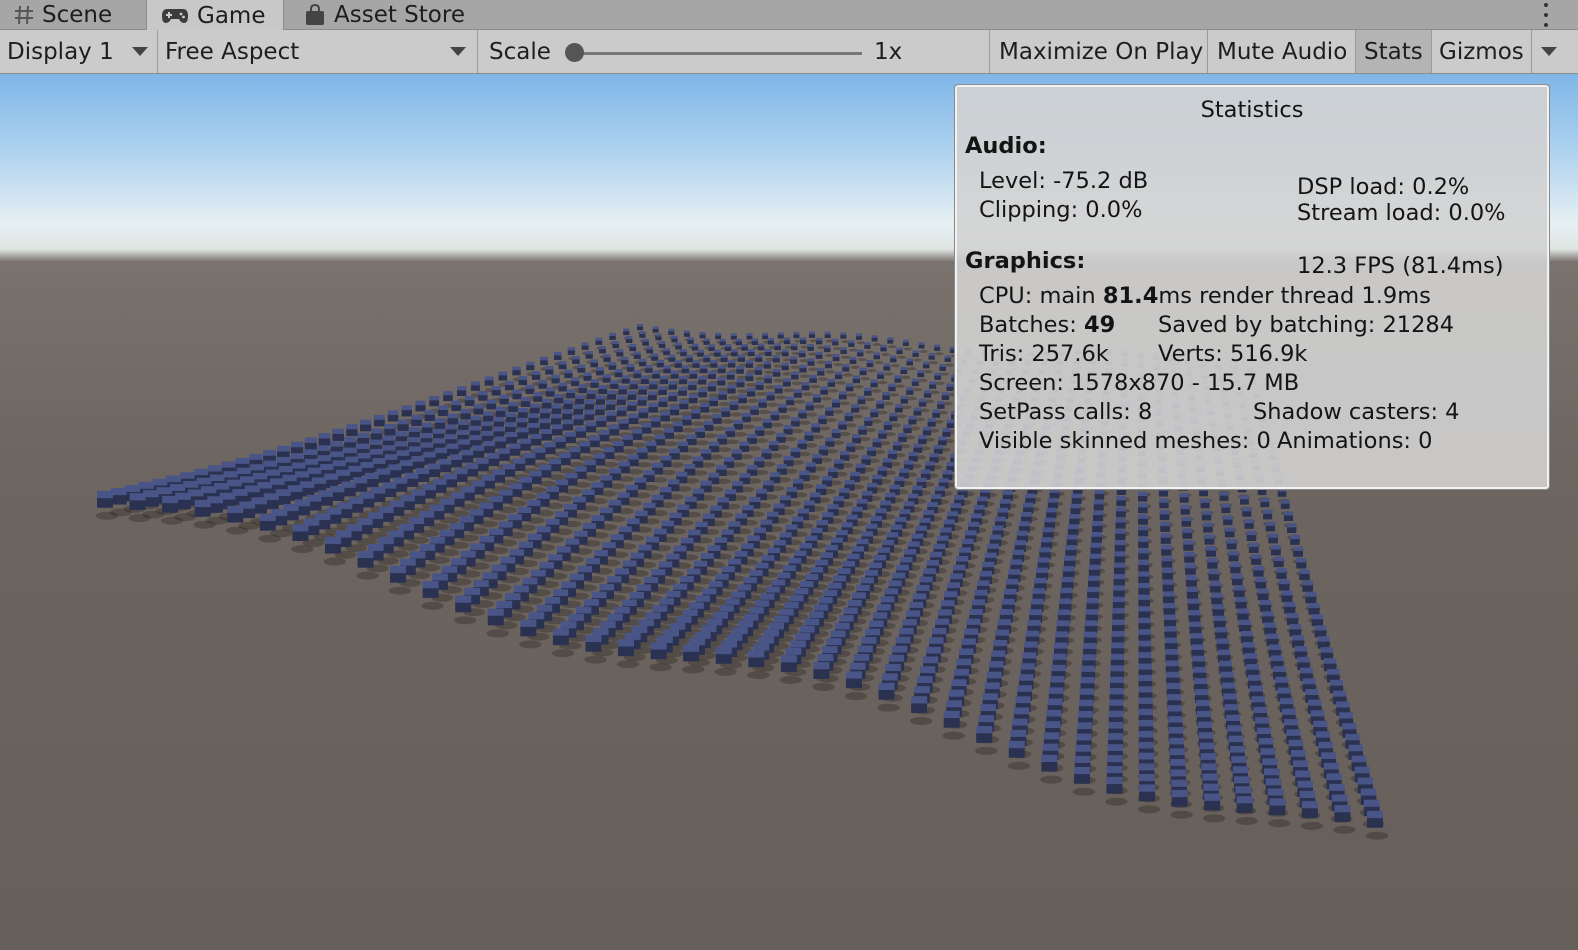  Describe the element at coordinates (77, 15) in the screenshot. I see `tab-label: Scene` at that location.